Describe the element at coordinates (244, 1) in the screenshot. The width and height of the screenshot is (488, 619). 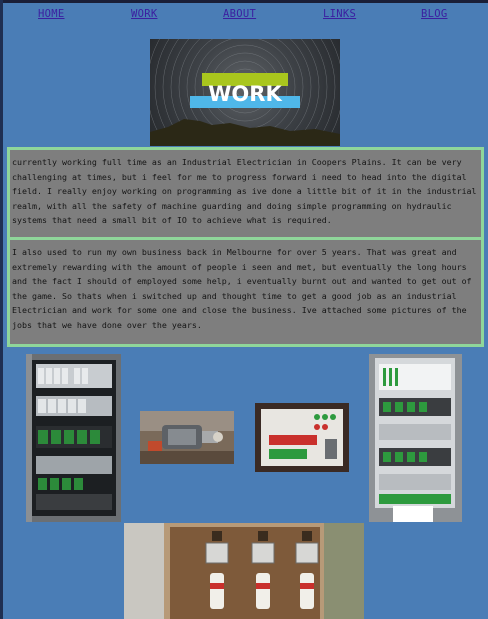
I see `window-top-edge` at that location.